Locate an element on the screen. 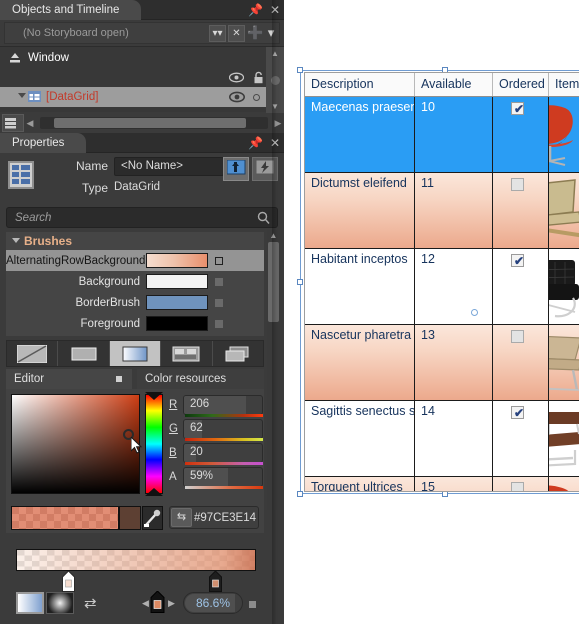 The width and height of the screenshot is (579, 624). table-row: Maecenas praesent 10 ✔ is located at coordinates (442, 135).